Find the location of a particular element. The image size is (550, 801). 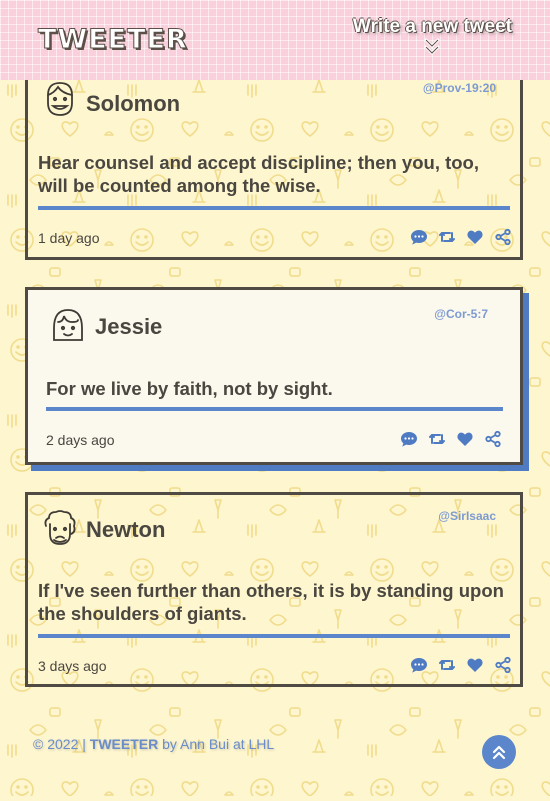

write-new-tweet-label: Write a new tweet is located at coordinates (432, 27).